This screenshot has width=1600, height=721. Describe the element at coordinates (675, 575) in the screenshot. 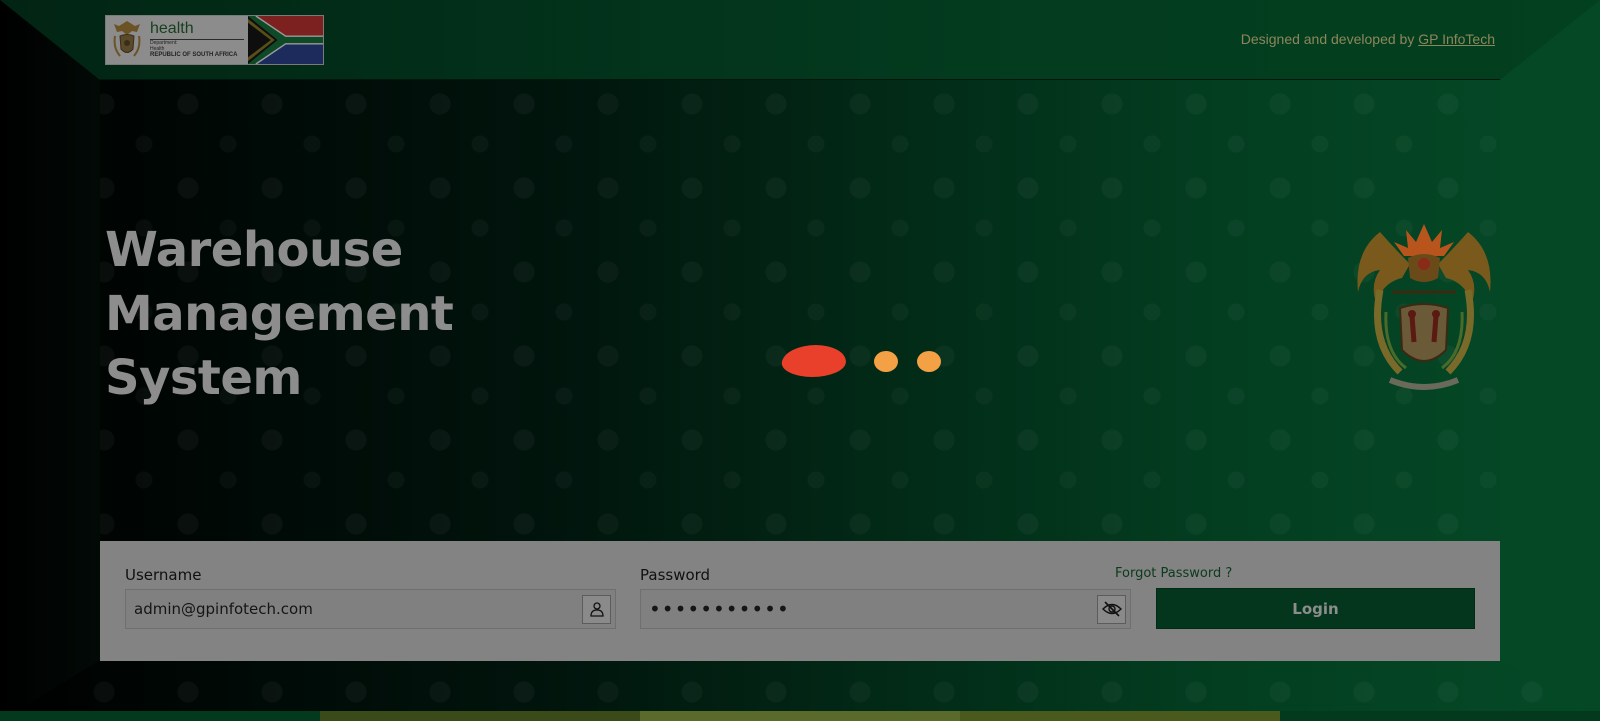

I see `password-label: Password` at that location.